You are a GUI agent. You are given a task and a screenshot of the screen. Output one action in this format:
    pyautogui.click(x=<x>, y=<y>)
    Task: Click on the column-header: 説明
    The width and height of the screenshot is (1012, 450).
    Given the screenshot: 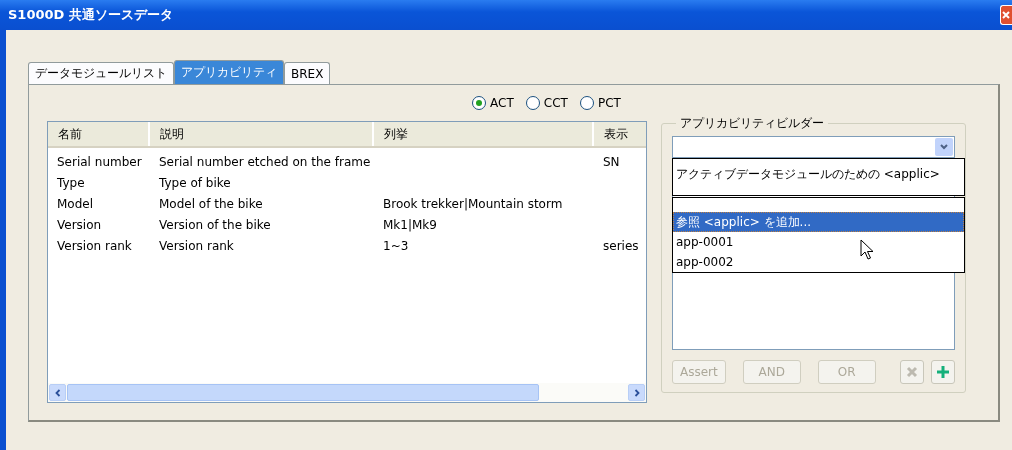 What is the action you would take?
    pyautogui.click(x=262, y=134)
    